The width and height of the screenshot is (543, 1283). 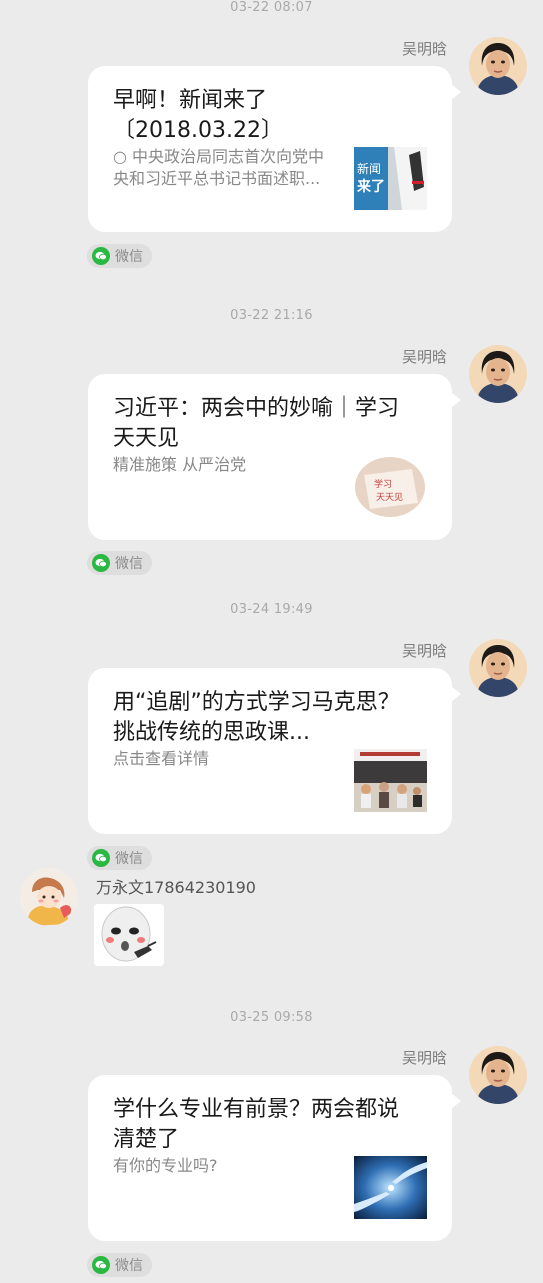 I want to click on article-title: 习近平：两会中的妙喻｜学习天天见, so click(x=256, y=423).